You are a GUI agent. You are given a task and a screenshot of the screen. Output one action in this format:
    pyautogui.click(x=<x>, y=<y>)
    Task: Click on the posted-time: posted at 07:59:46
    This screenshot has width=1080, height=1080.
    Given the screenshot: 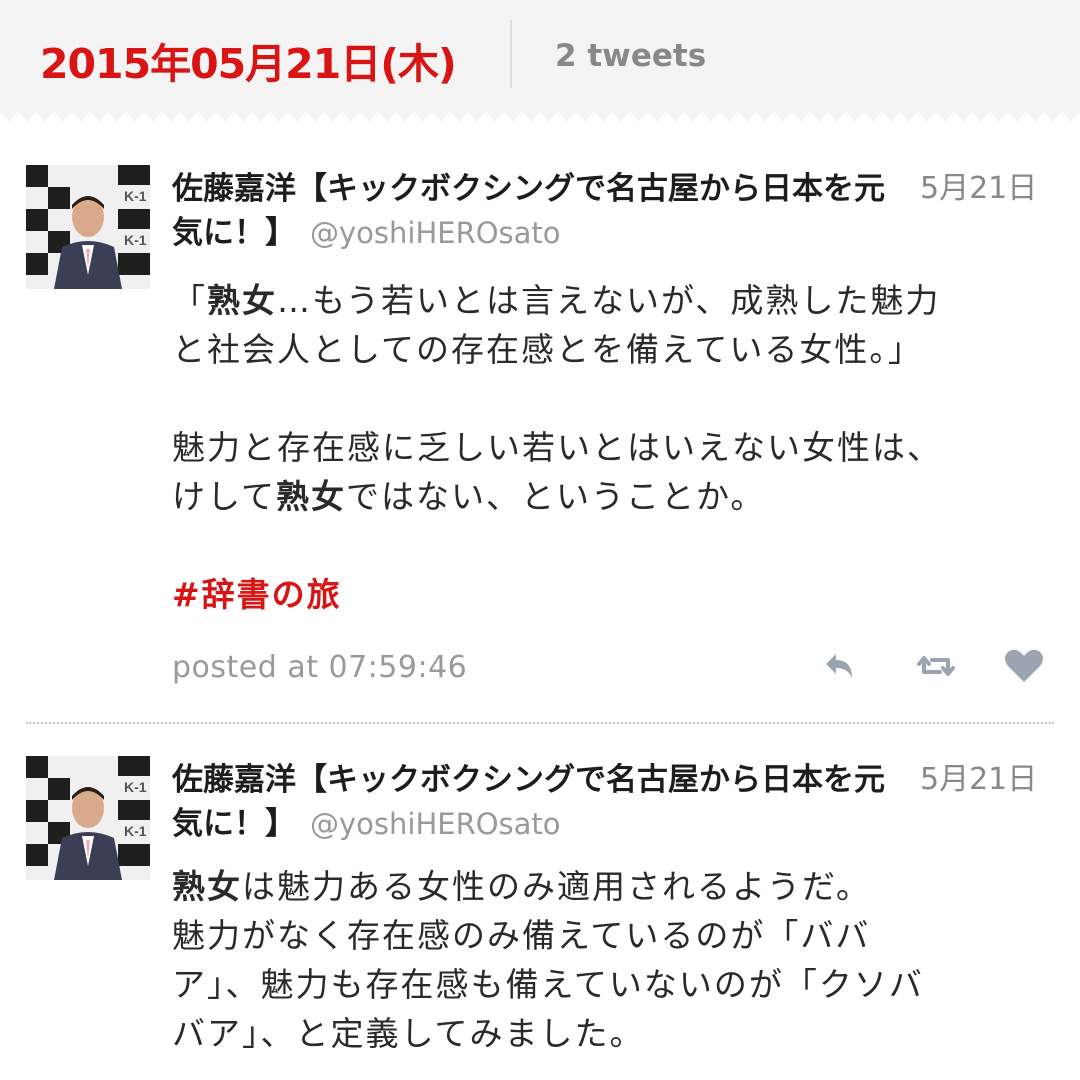 What is the action you would take?
    pyautogui.click(x=320, y=667)
    